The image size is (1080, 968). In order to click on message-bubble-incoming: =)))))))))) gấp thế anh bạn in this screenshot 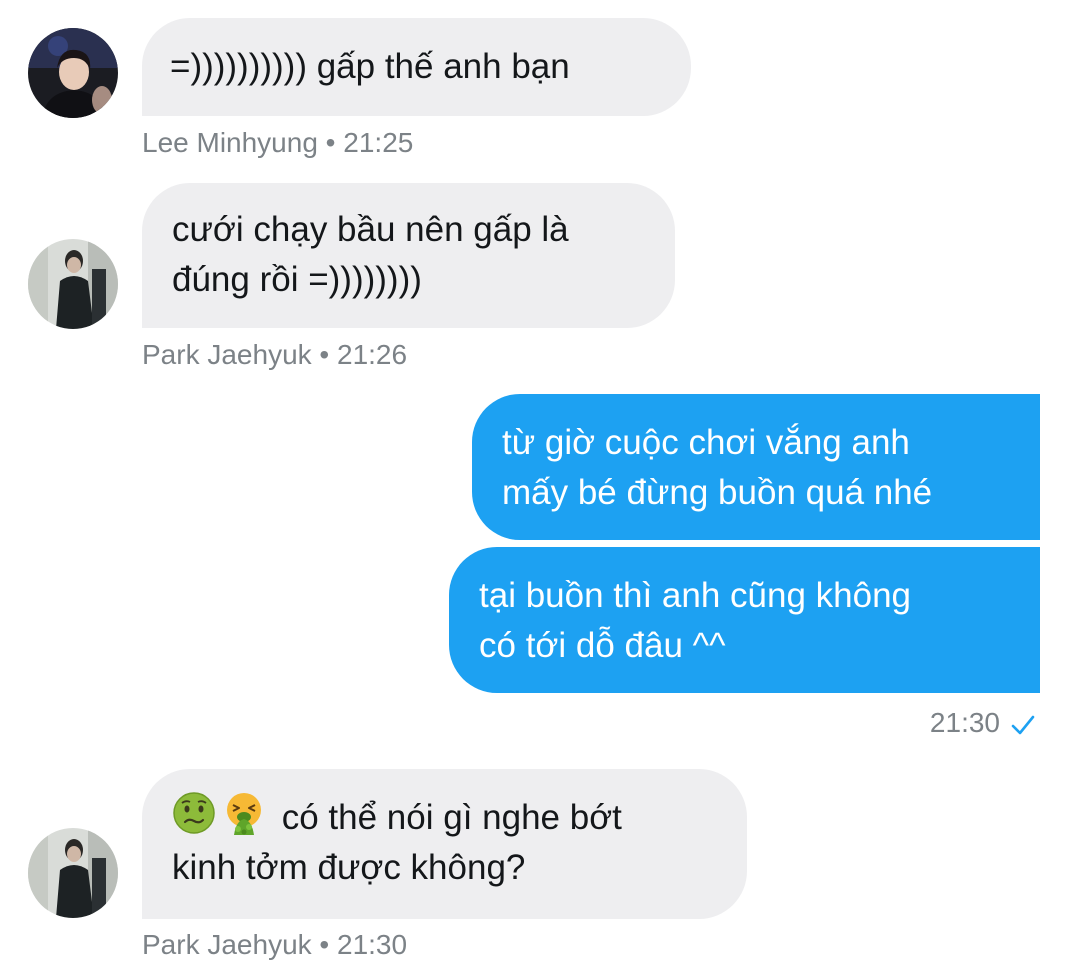, I will do `click(416, 67)`.